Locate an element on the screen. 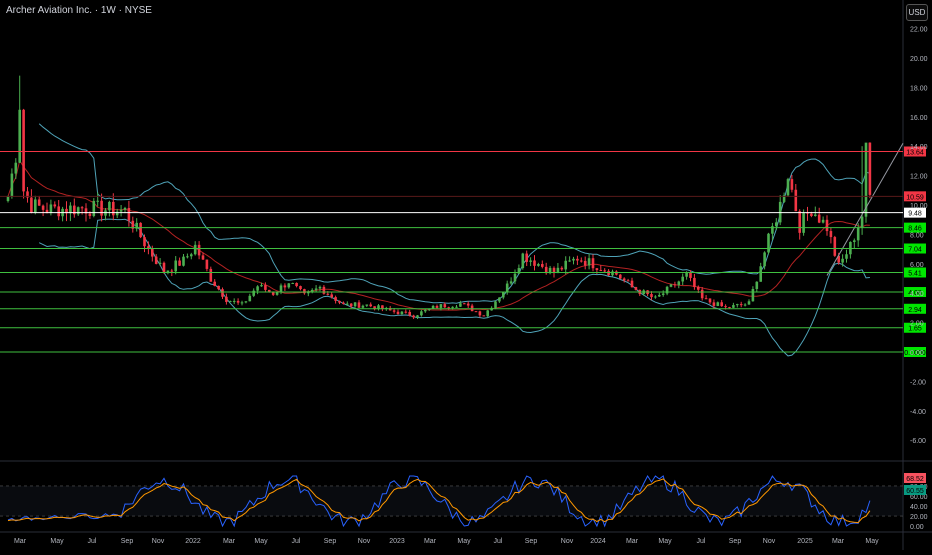  price-axis-label: 2.00 is located at coordinates (917, 324).